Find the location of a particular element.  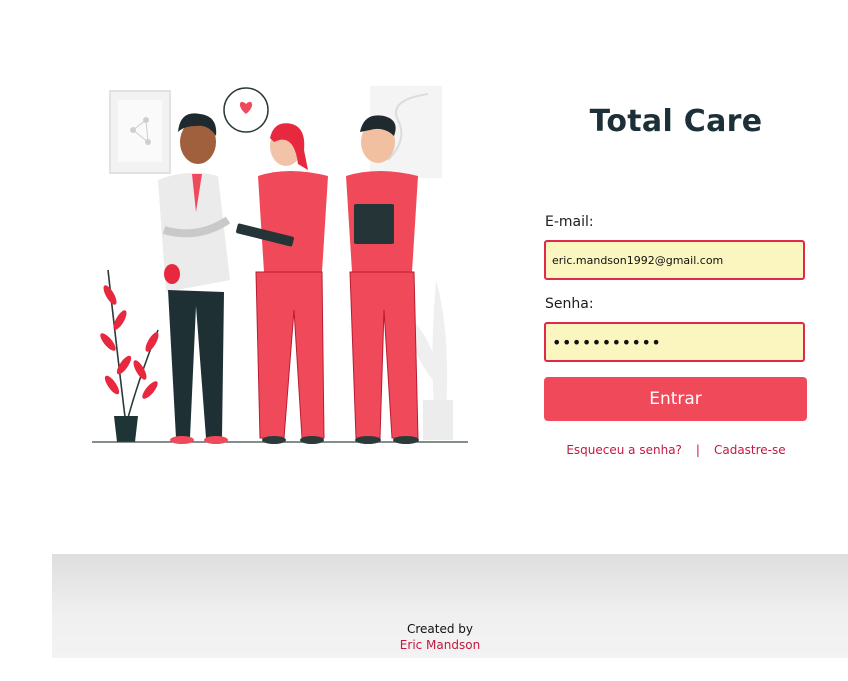

auth-links: Esqueceu a senha? | Cadastre-se is located at coordinates (676, 450).